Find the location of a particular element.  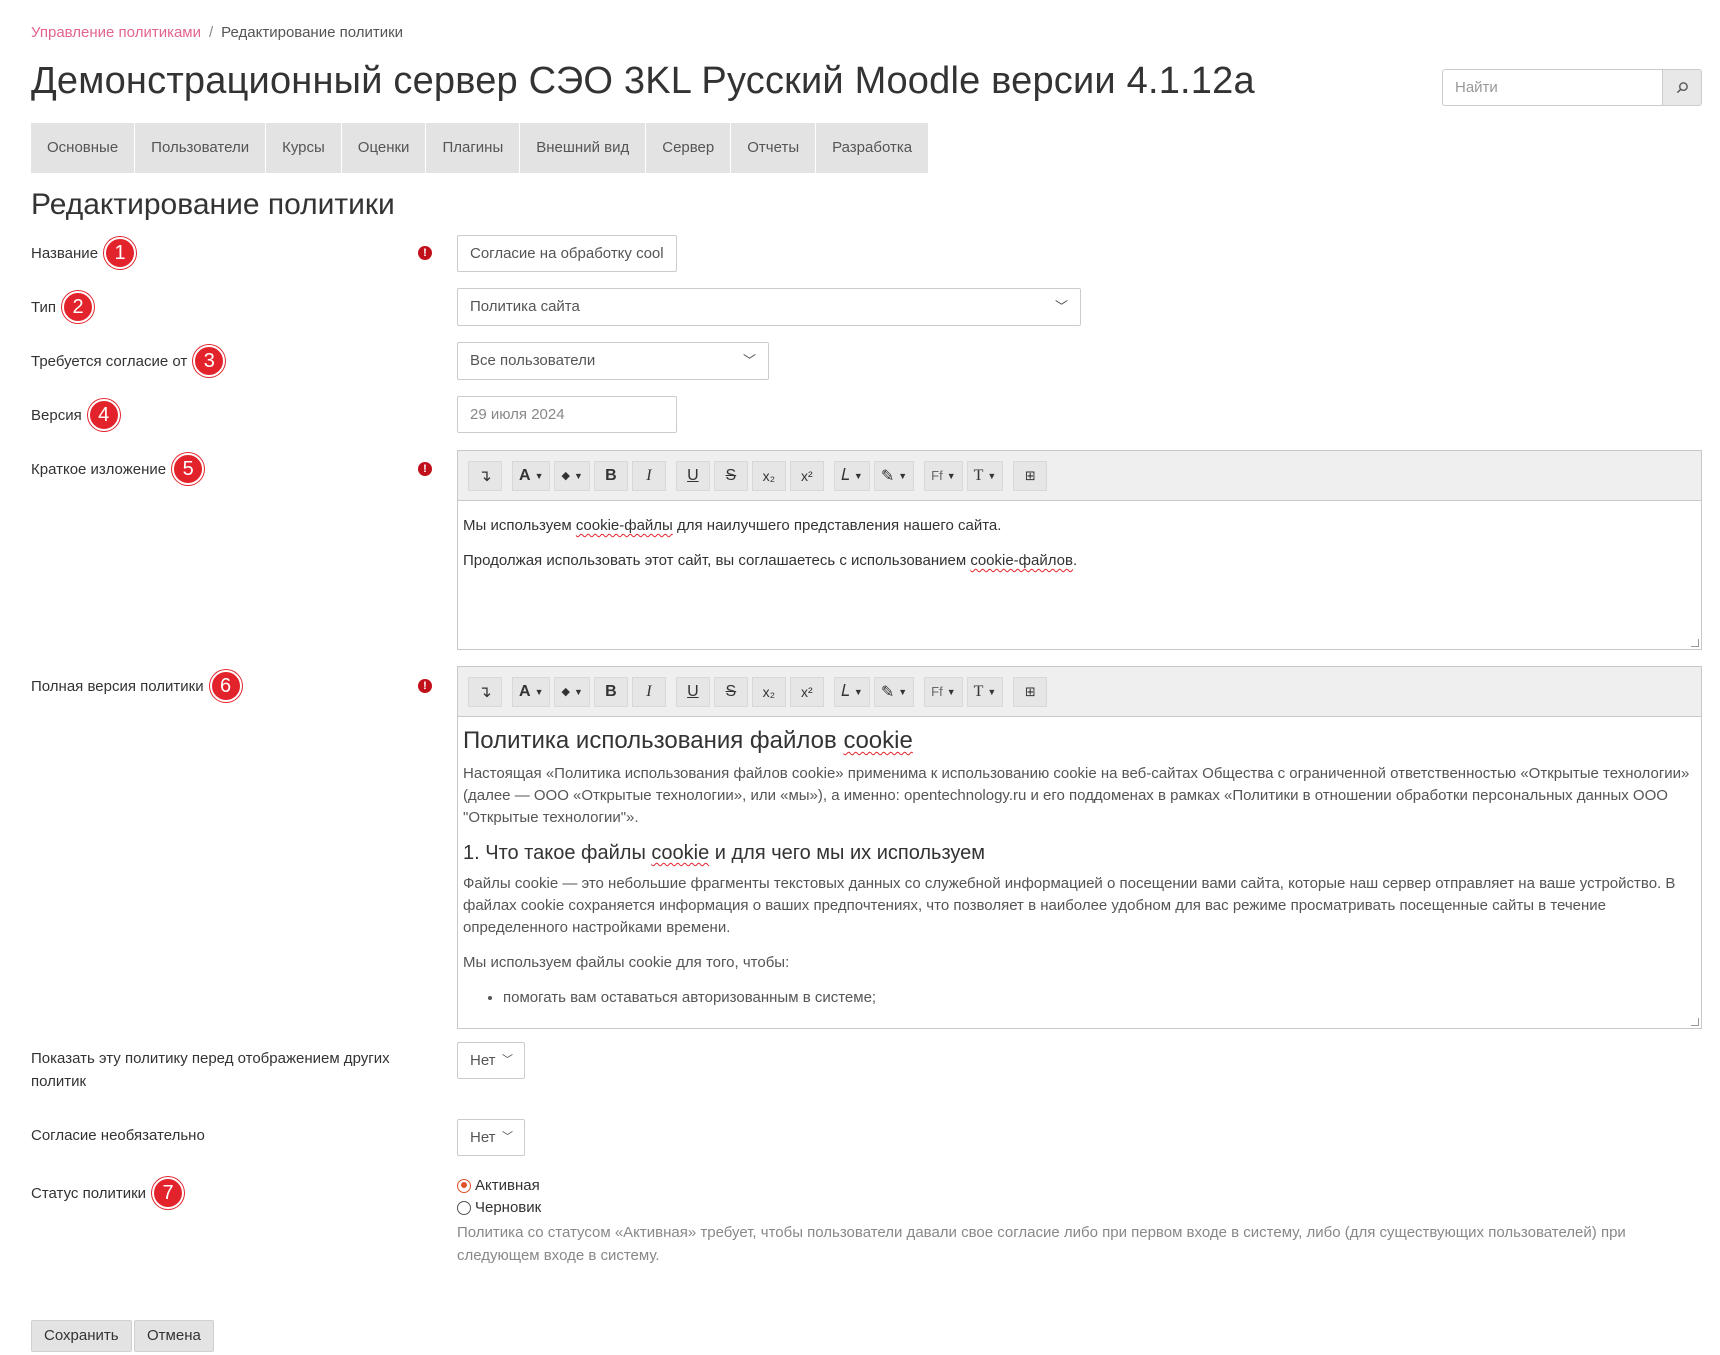

status-option-draft: Черновик is located at coordinates (499, 1207).